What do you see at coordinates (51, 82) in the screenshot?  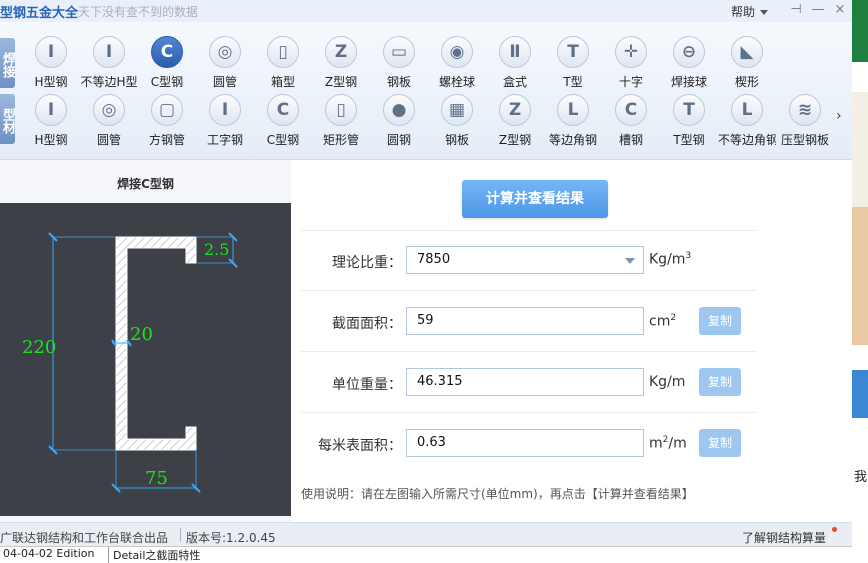 I see `tool-label: H型钢` at bounding box center [51, 82].